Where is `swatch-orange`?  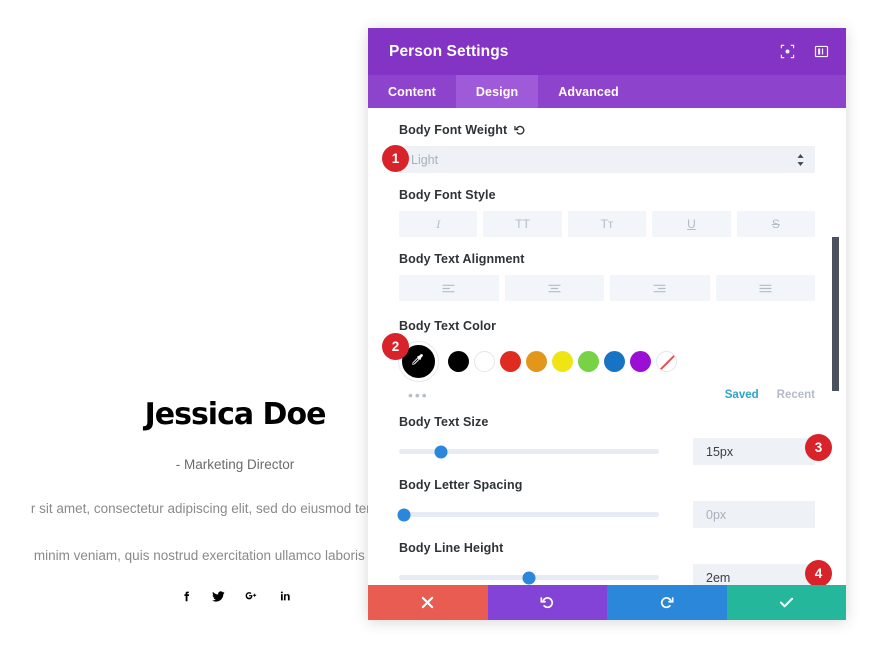 swatch-orange is located at coordinates (536, 361).